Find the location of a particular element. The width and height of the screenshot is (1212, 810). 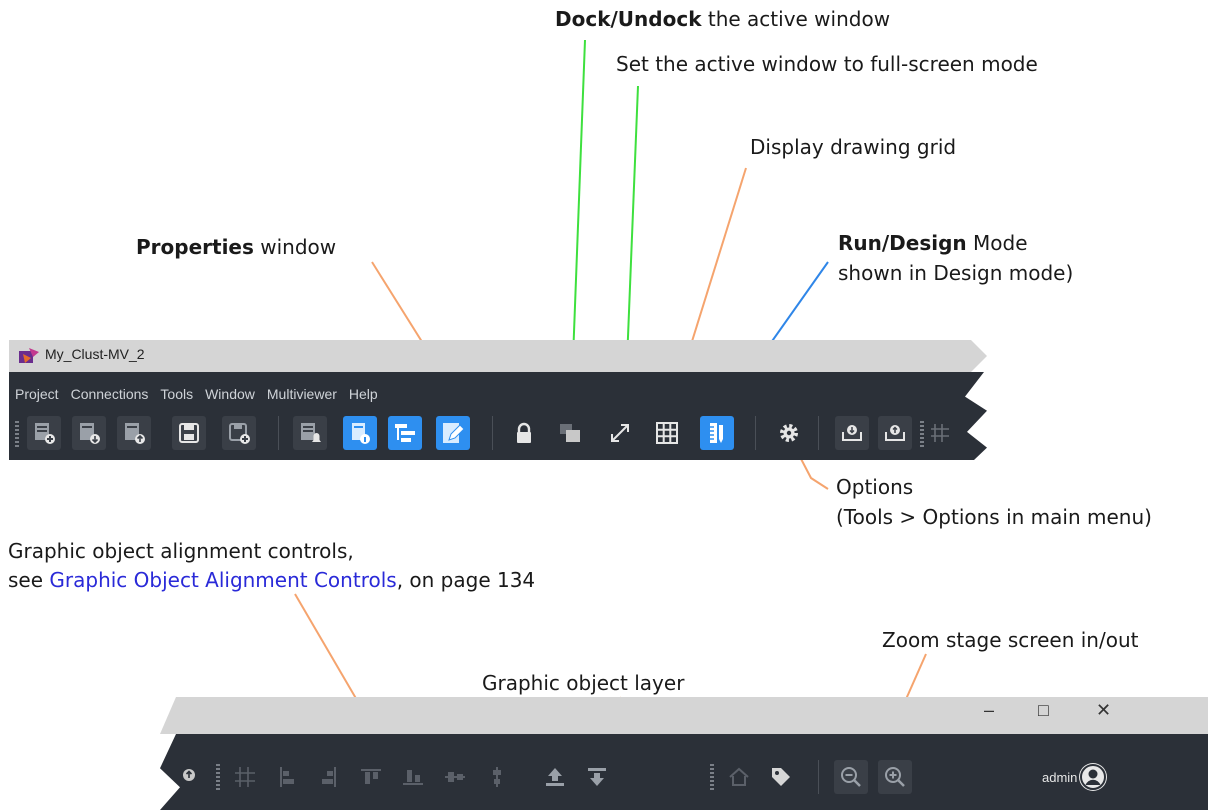

layer-down-icon is located at coordinates (597, 777).